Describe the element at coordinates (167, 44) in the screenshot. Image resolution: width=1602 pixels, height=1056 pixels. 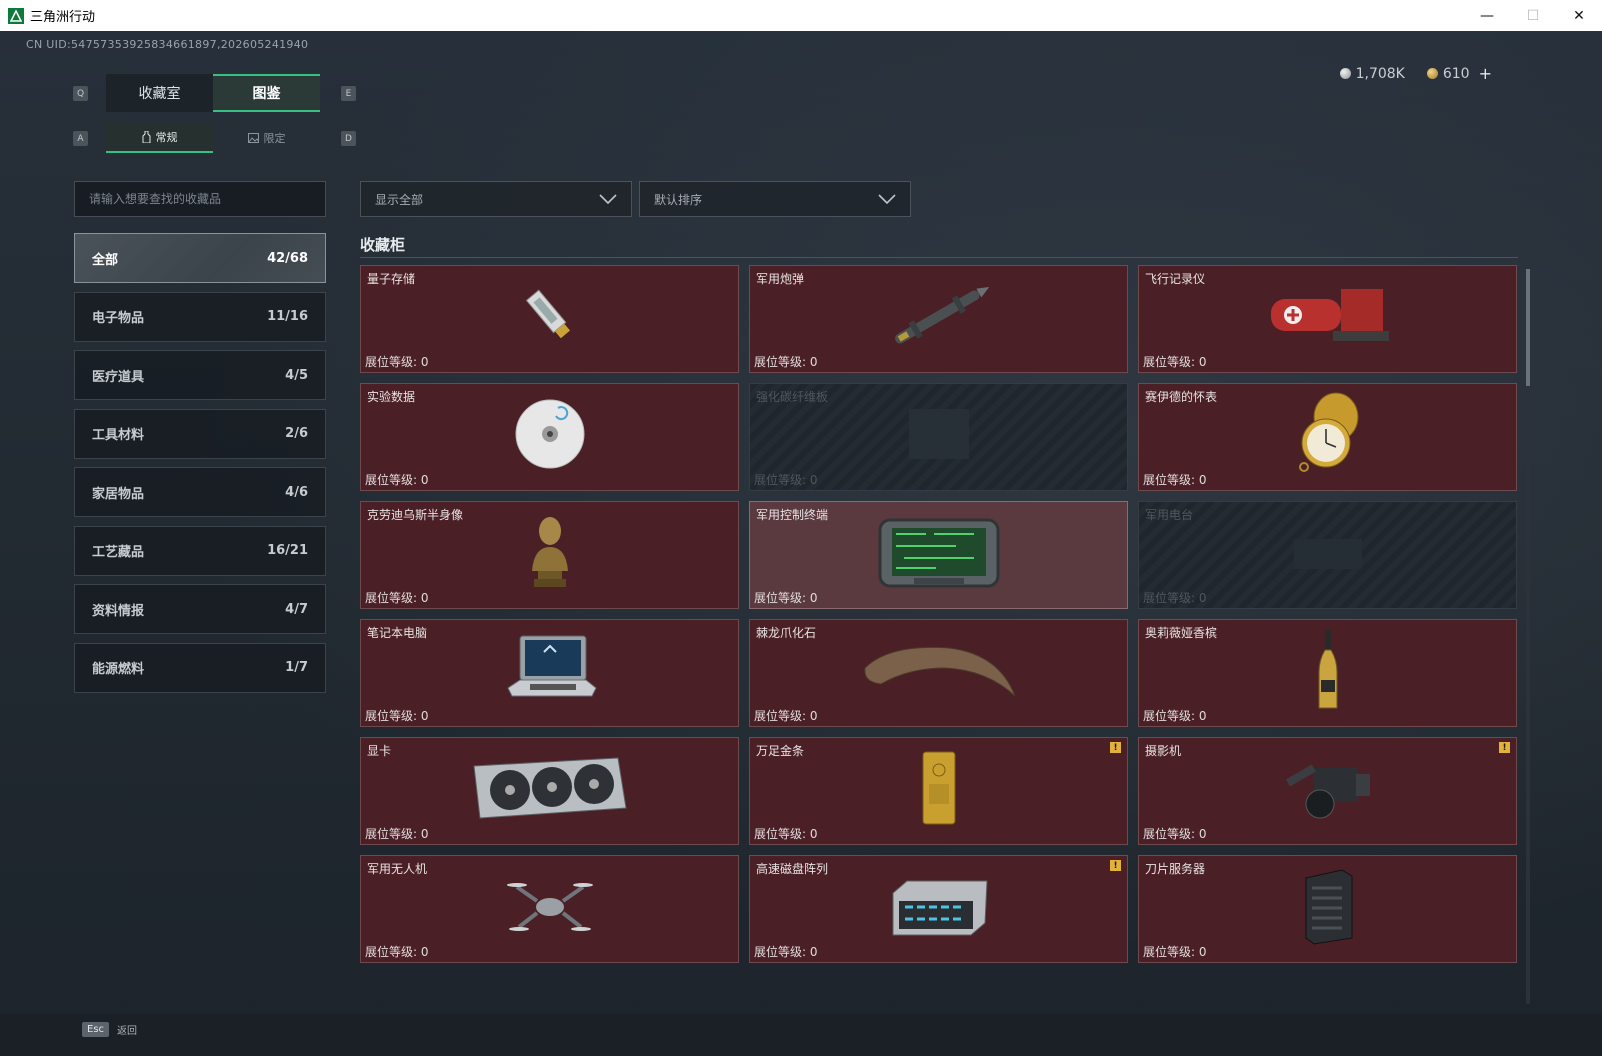
I see `player-uid: CN UID:54757353925834661897,202605241940` at that location.